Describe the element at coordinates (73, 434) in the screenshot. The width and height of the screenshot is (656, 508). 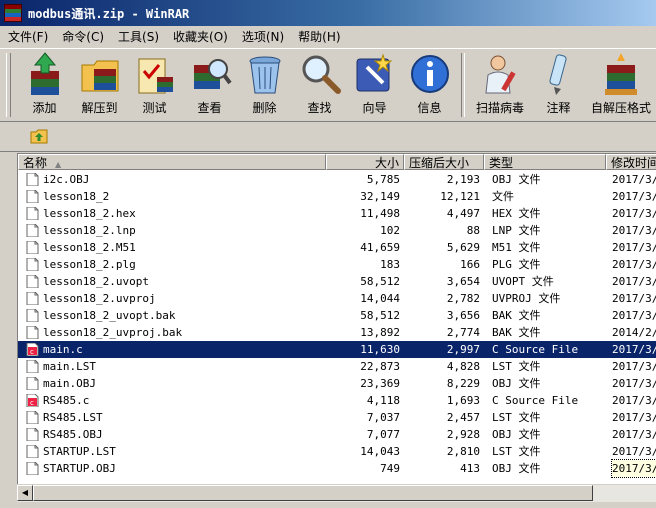
I see `file-name: RS485.OBJ` at that location.